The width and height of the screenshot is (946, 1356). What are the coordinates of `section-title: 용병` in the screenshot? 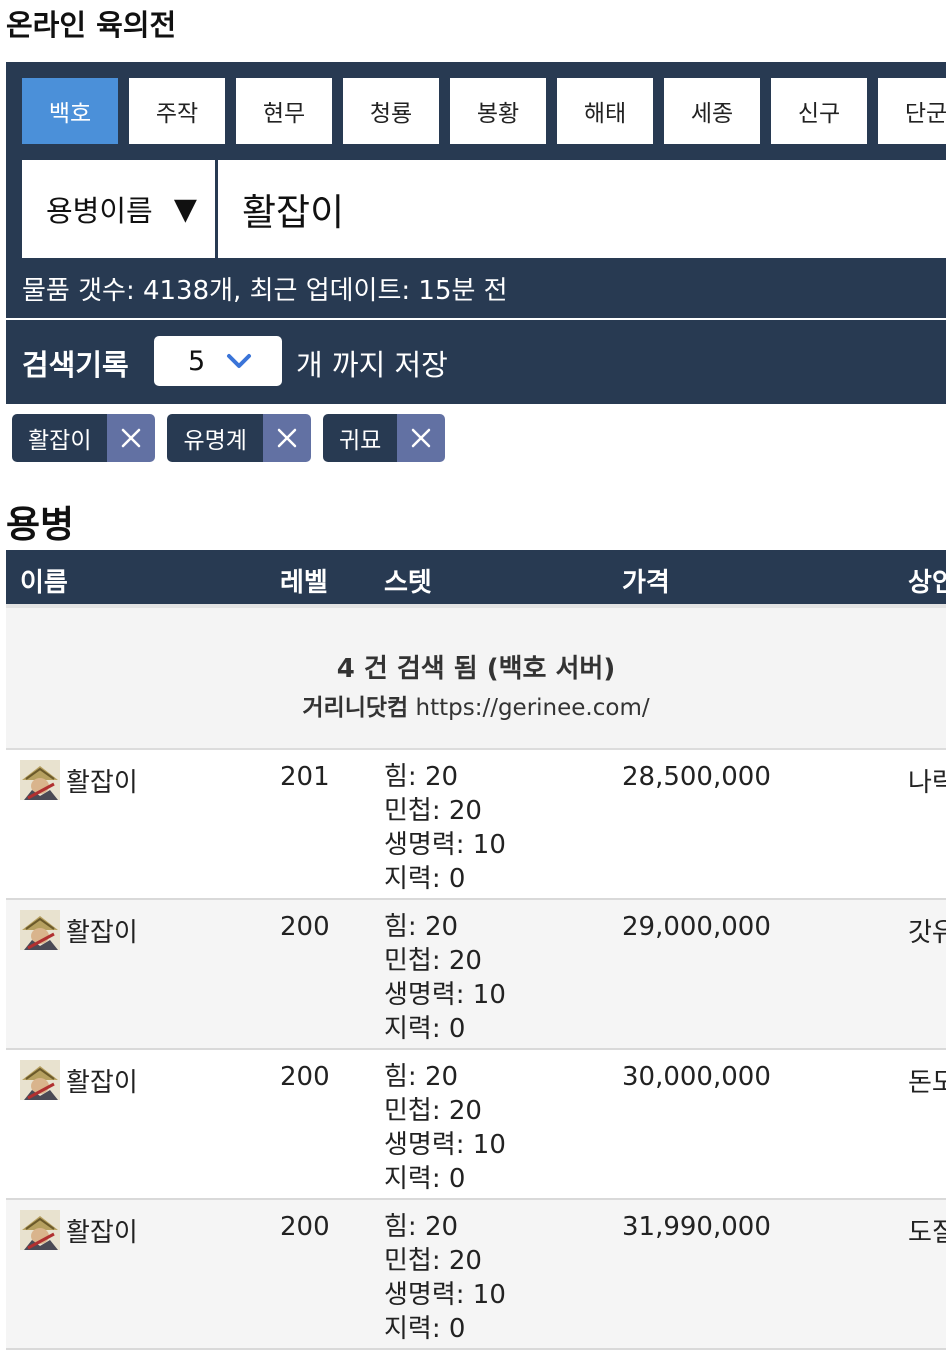 It's located at (40, 524).